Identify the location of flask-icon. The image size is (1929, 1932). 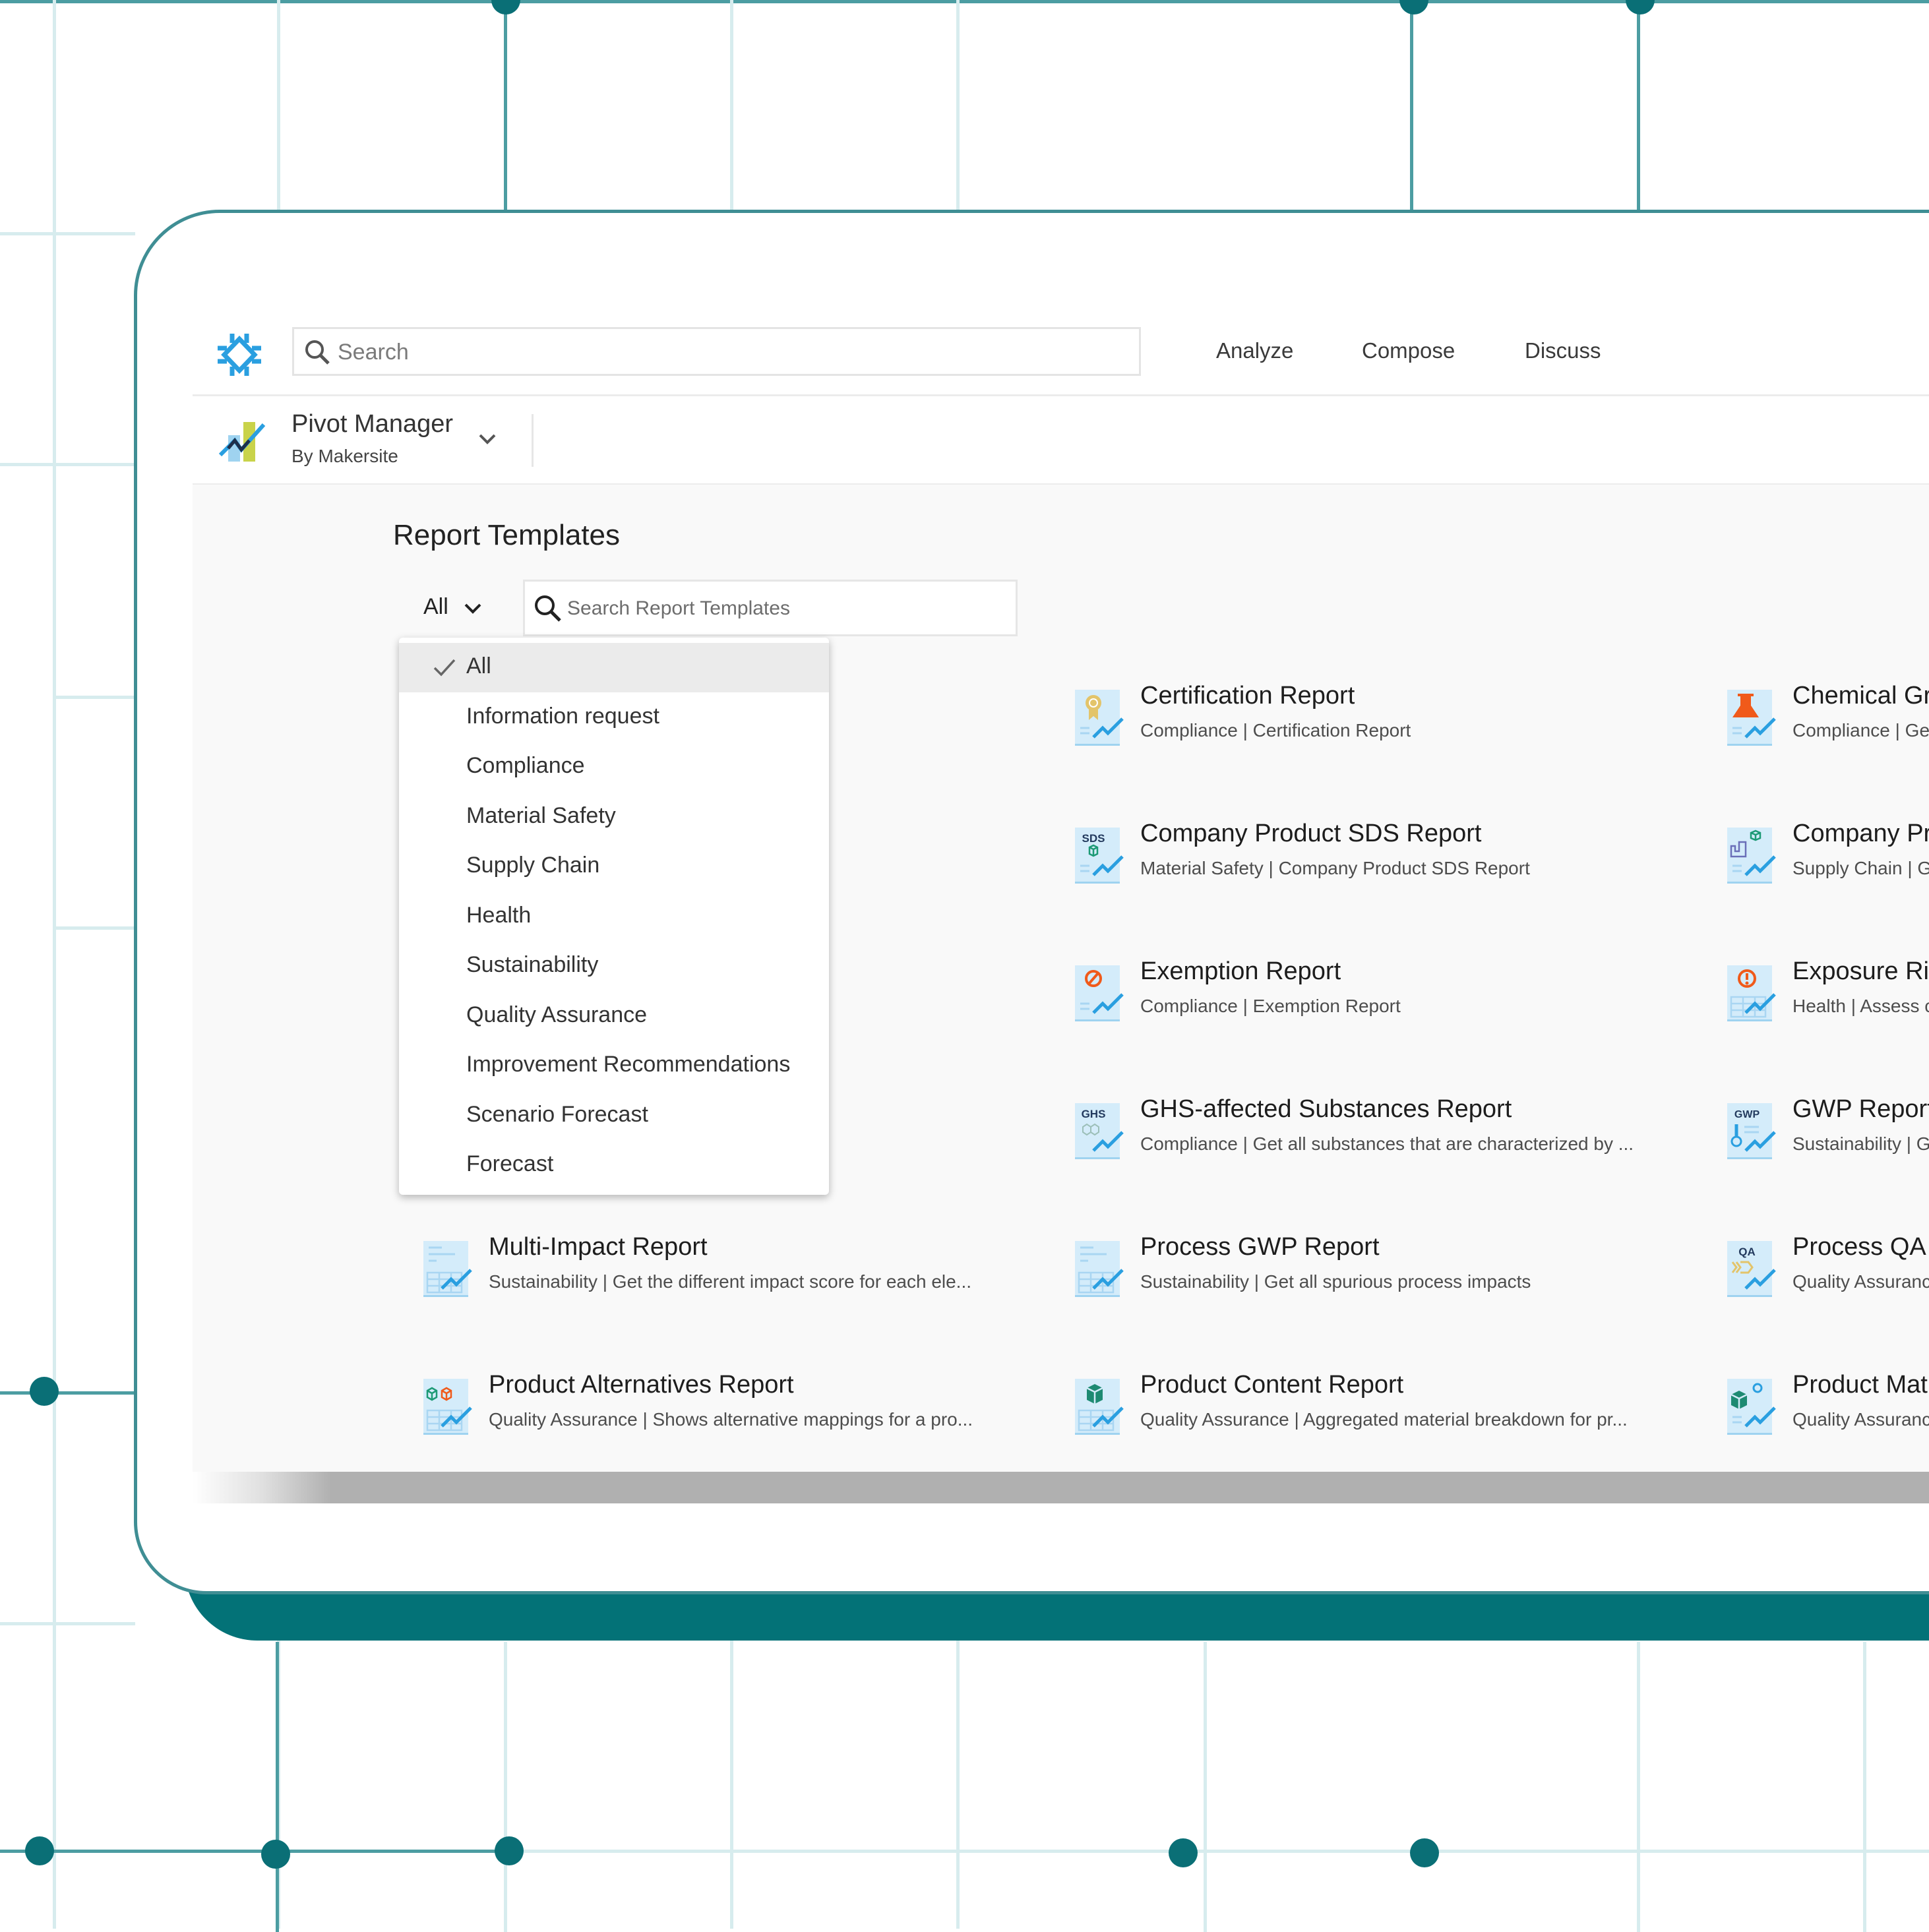
(1751, 718).